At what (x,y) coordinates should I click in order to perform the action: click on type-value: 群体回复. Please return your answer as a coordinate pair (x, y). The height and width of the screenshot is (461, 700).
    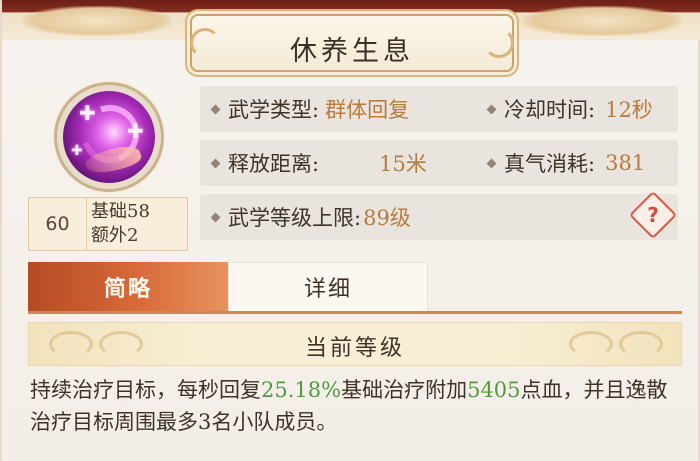
    Looking at the image, I should click on (367, 110).